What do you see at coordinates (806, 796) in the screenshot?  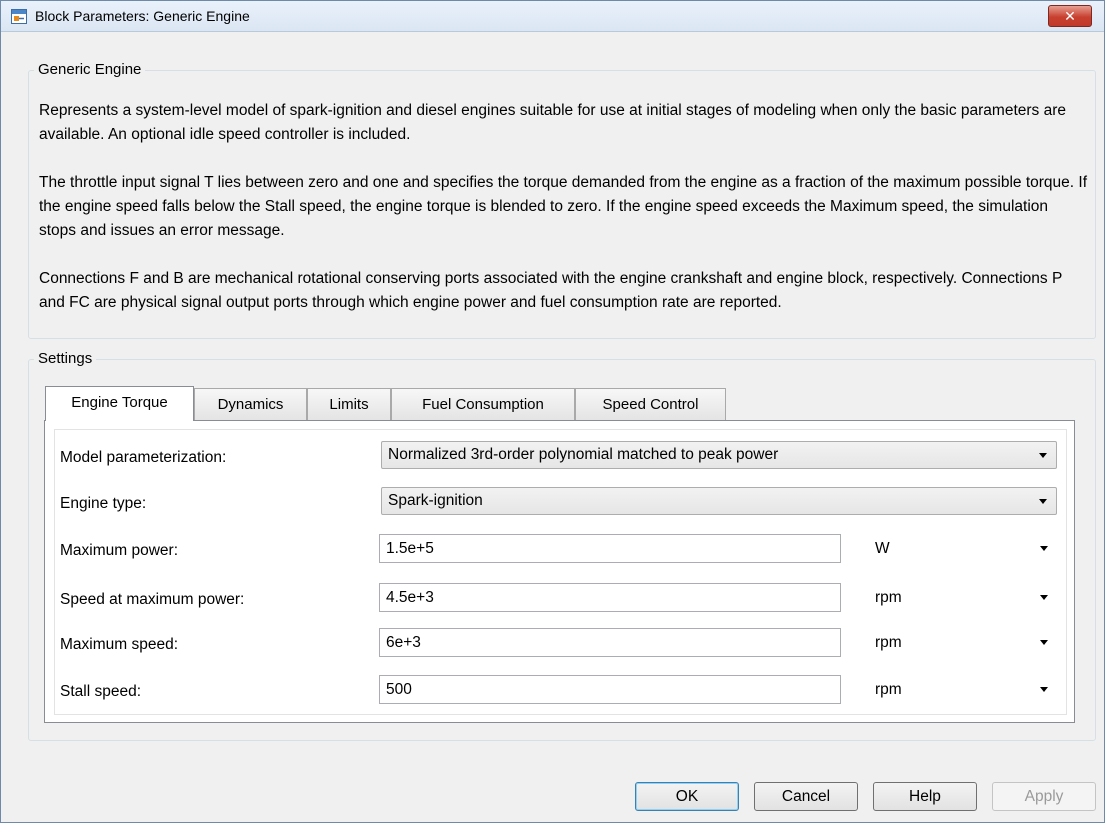 I see `cancel-button: Cancel` at bounding box center [806, 796].